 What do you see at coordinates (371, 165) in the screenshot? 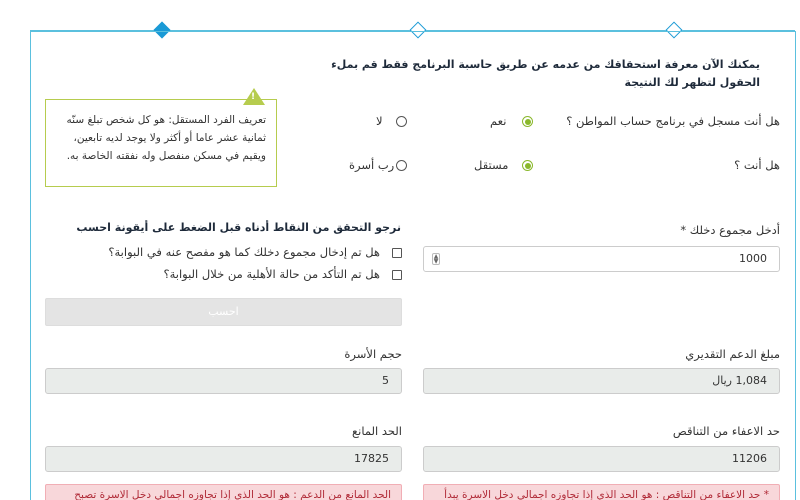
I see `q2-family-head-label: رب أسرة` at bounding box center [371, 165].